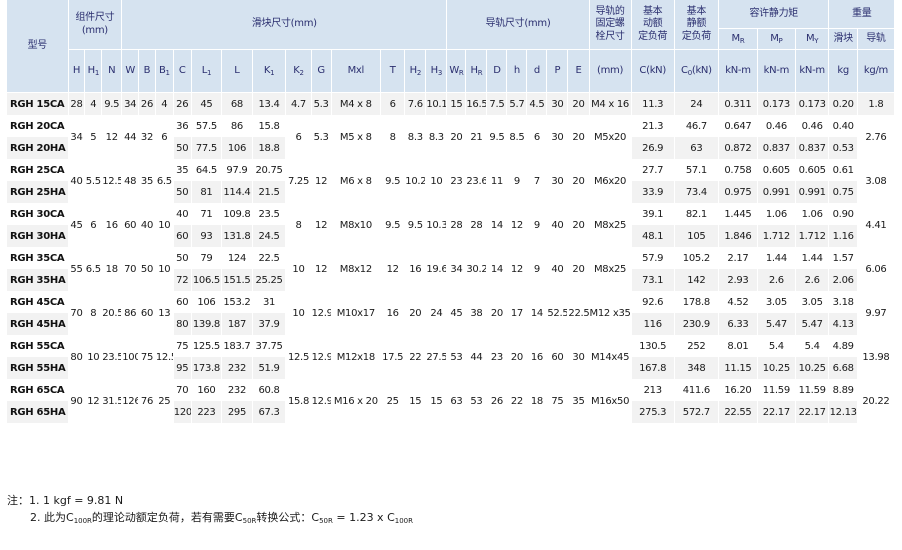 This screenshot has width=902, height=550. I want to click on cell-h: 17, so click(517, 313).